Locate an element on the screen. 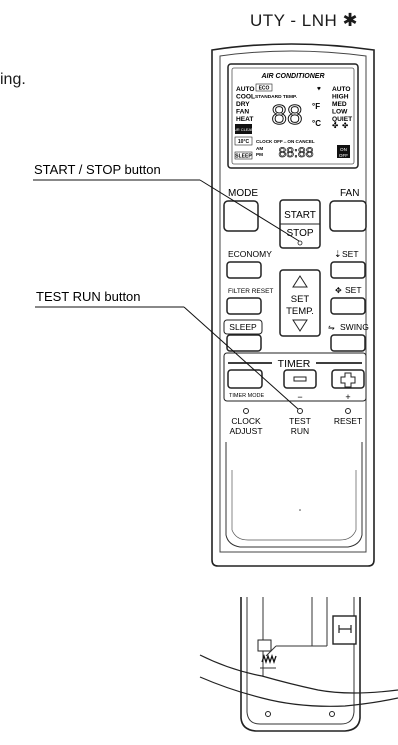  fan-symbol-icon-2: ✤ is located at coordinates (345, 125).